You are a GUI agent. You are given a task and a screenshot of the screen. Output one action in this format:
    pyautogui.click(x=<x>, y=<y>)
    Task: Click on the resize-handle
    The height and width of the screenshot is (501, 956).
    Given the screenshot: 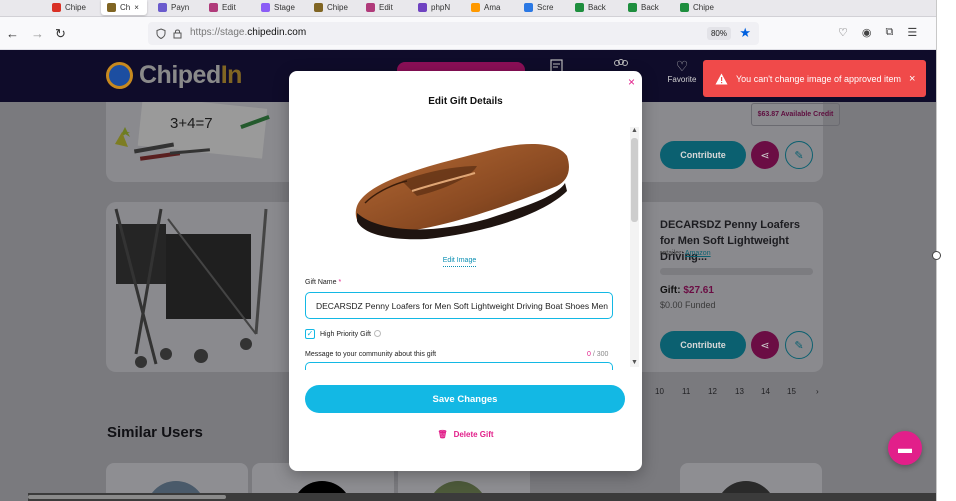 What is the action you would take?
    pyautogui.click(x=936, y=255)
    